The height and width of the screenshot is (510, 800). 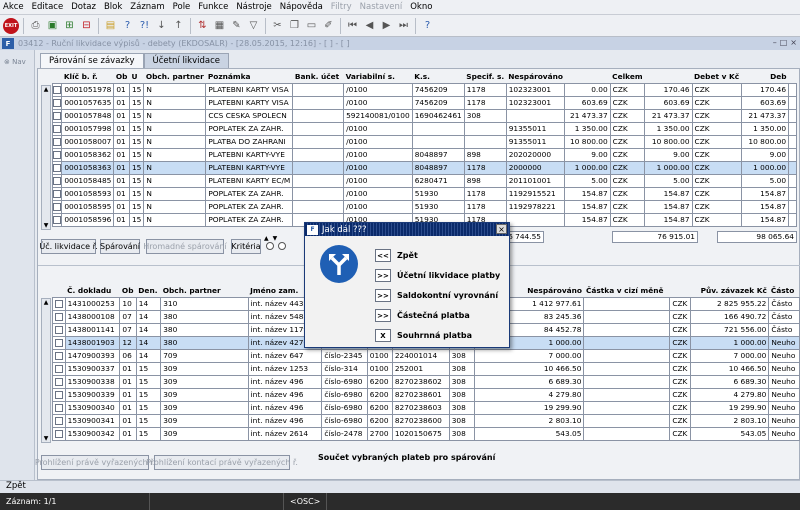 I want to click on top_grid-cell: 603.69, so click(x=587, y=102).